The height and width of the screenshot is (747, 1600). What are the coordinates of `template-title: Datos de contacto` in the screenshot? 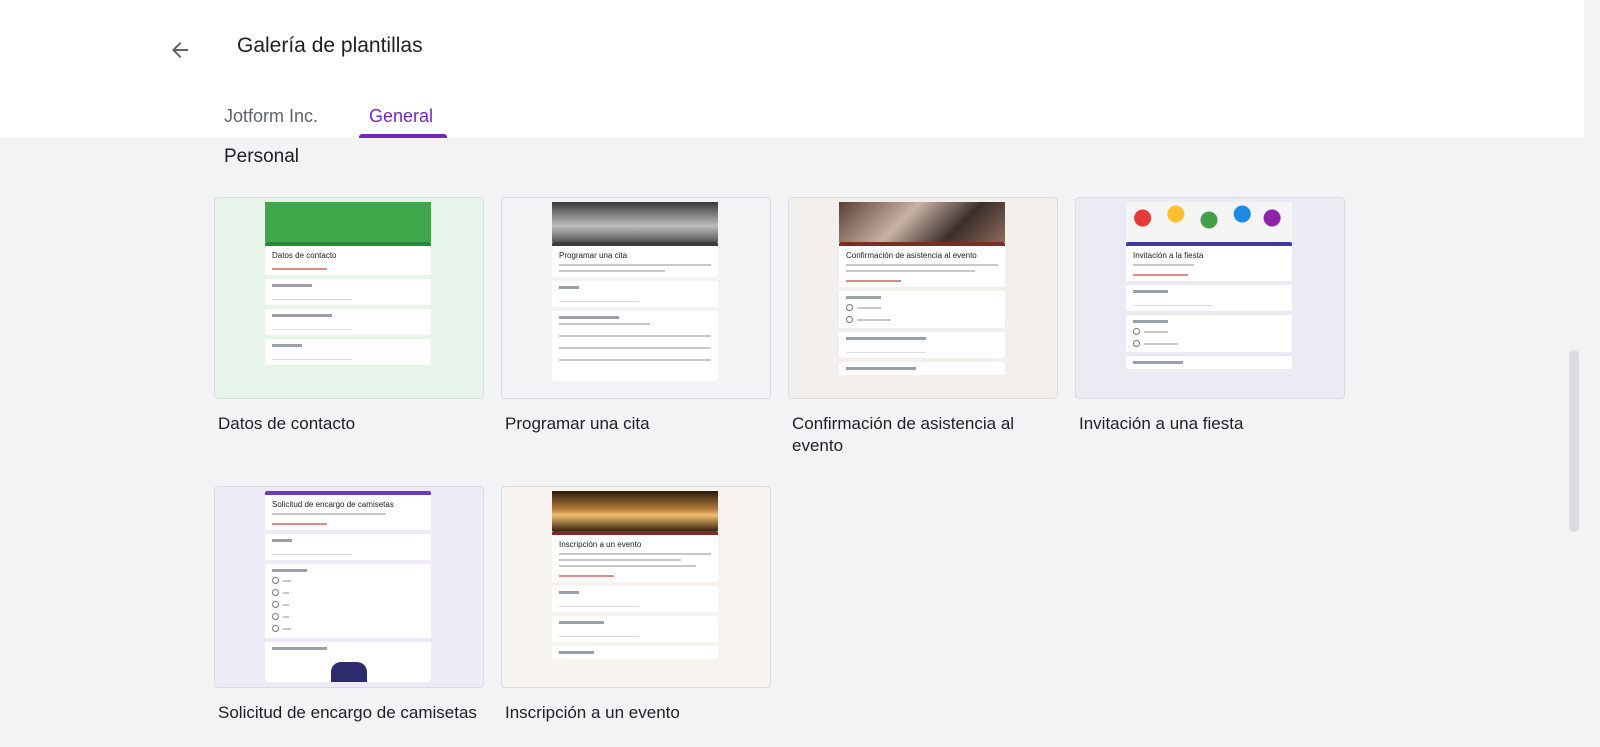 It's located at (349, 424).